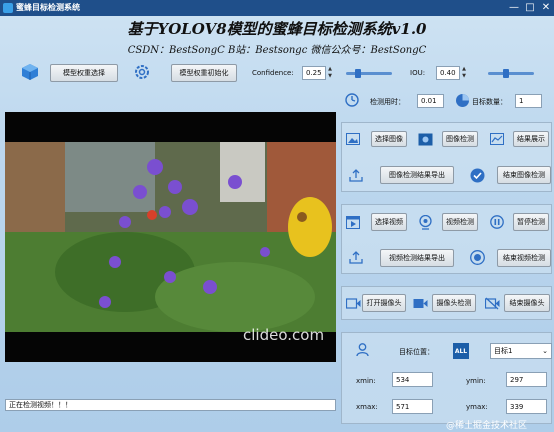 This screenshot has width=554, height=432. Describe the element at coordinates (492, 303) in the screenshot. I see `camera-off-icon` at that location.